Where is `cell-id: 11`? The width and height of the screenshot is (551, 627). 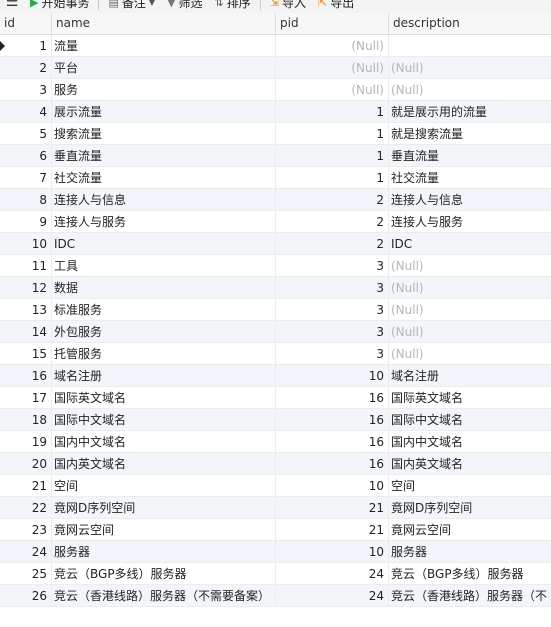
cell-id: 11 is located at coordinates (26, 265).